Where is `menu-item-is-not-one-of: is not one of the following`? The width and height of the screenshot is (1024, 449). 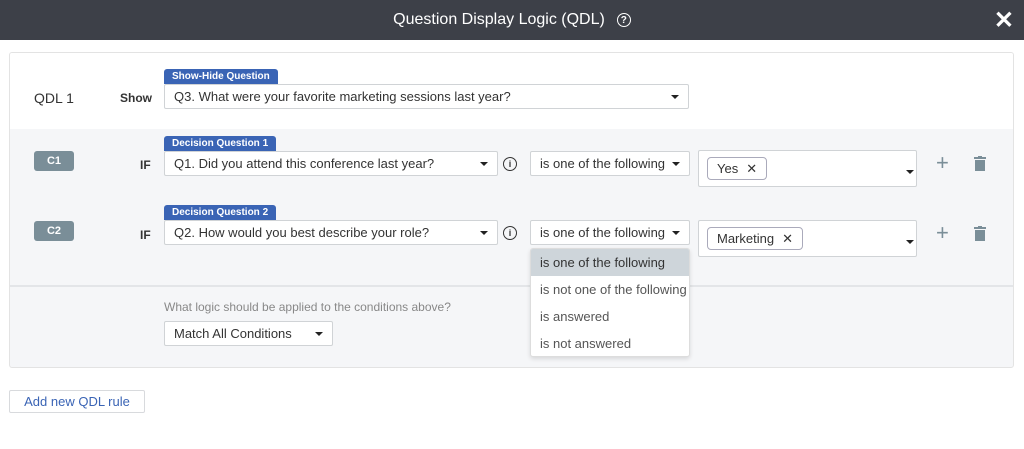
menu-item-is-not-one-of: is not one of the following is located at coordinates (610, 289).